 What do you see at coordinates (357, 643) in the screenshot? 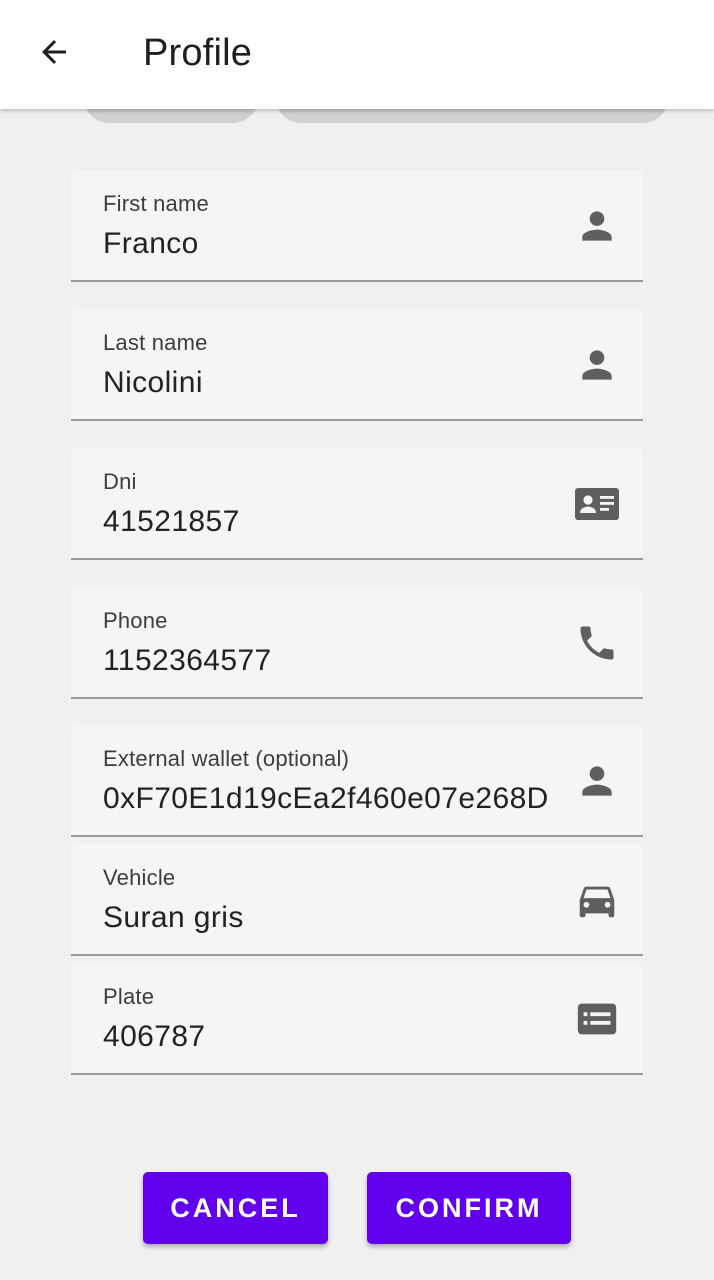
I see `phone-field: Phone 1152364577` at bounding box center [357, 643].